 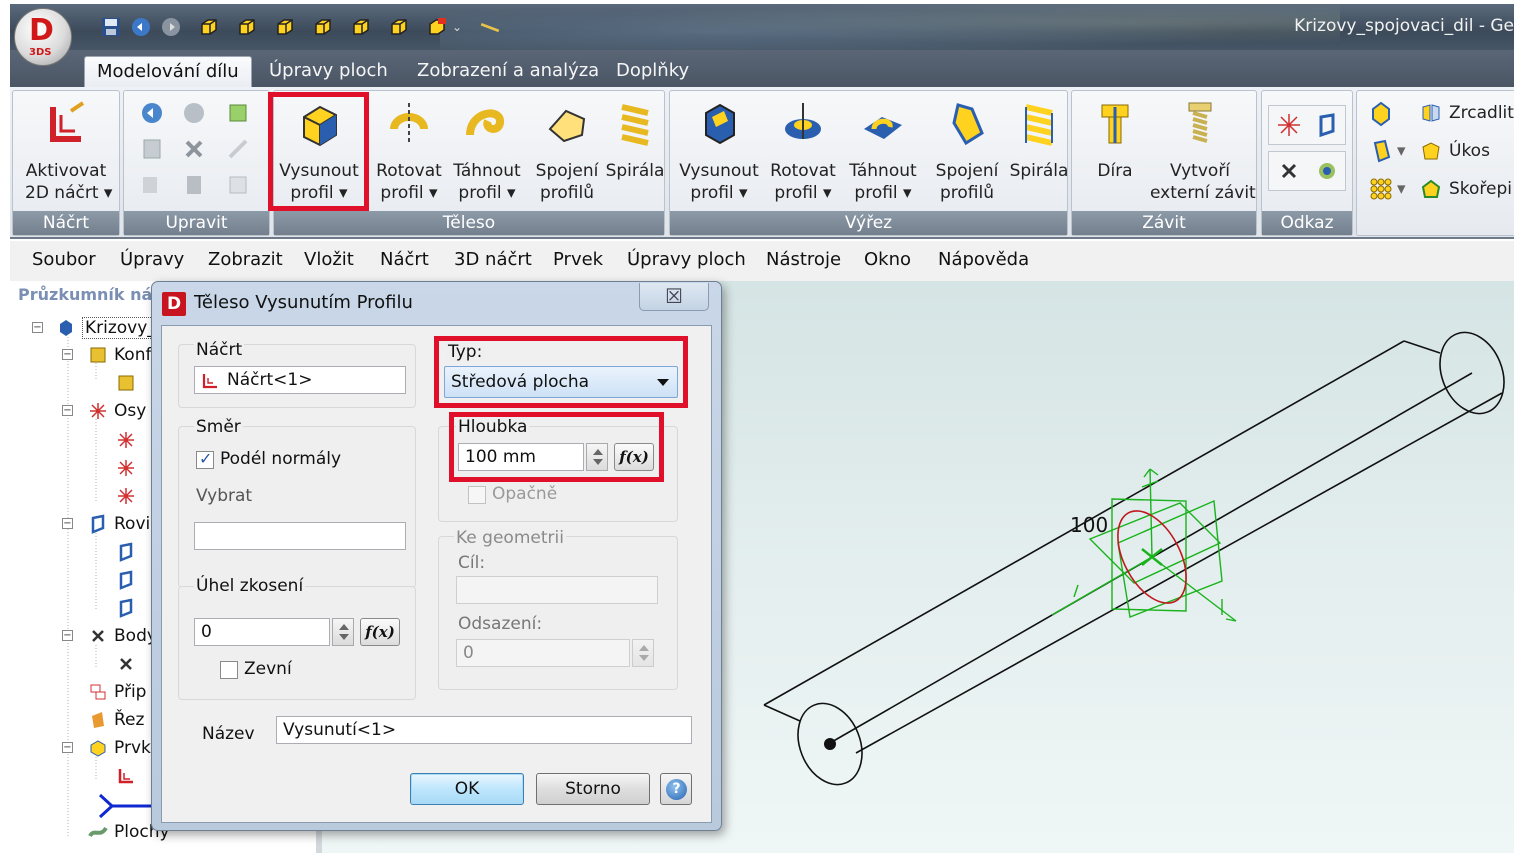 What do you see at coordinates (119, 355) in the screenshot?
I see `tree-node-konfigurace: Konf` at bounding box center [119, 355].